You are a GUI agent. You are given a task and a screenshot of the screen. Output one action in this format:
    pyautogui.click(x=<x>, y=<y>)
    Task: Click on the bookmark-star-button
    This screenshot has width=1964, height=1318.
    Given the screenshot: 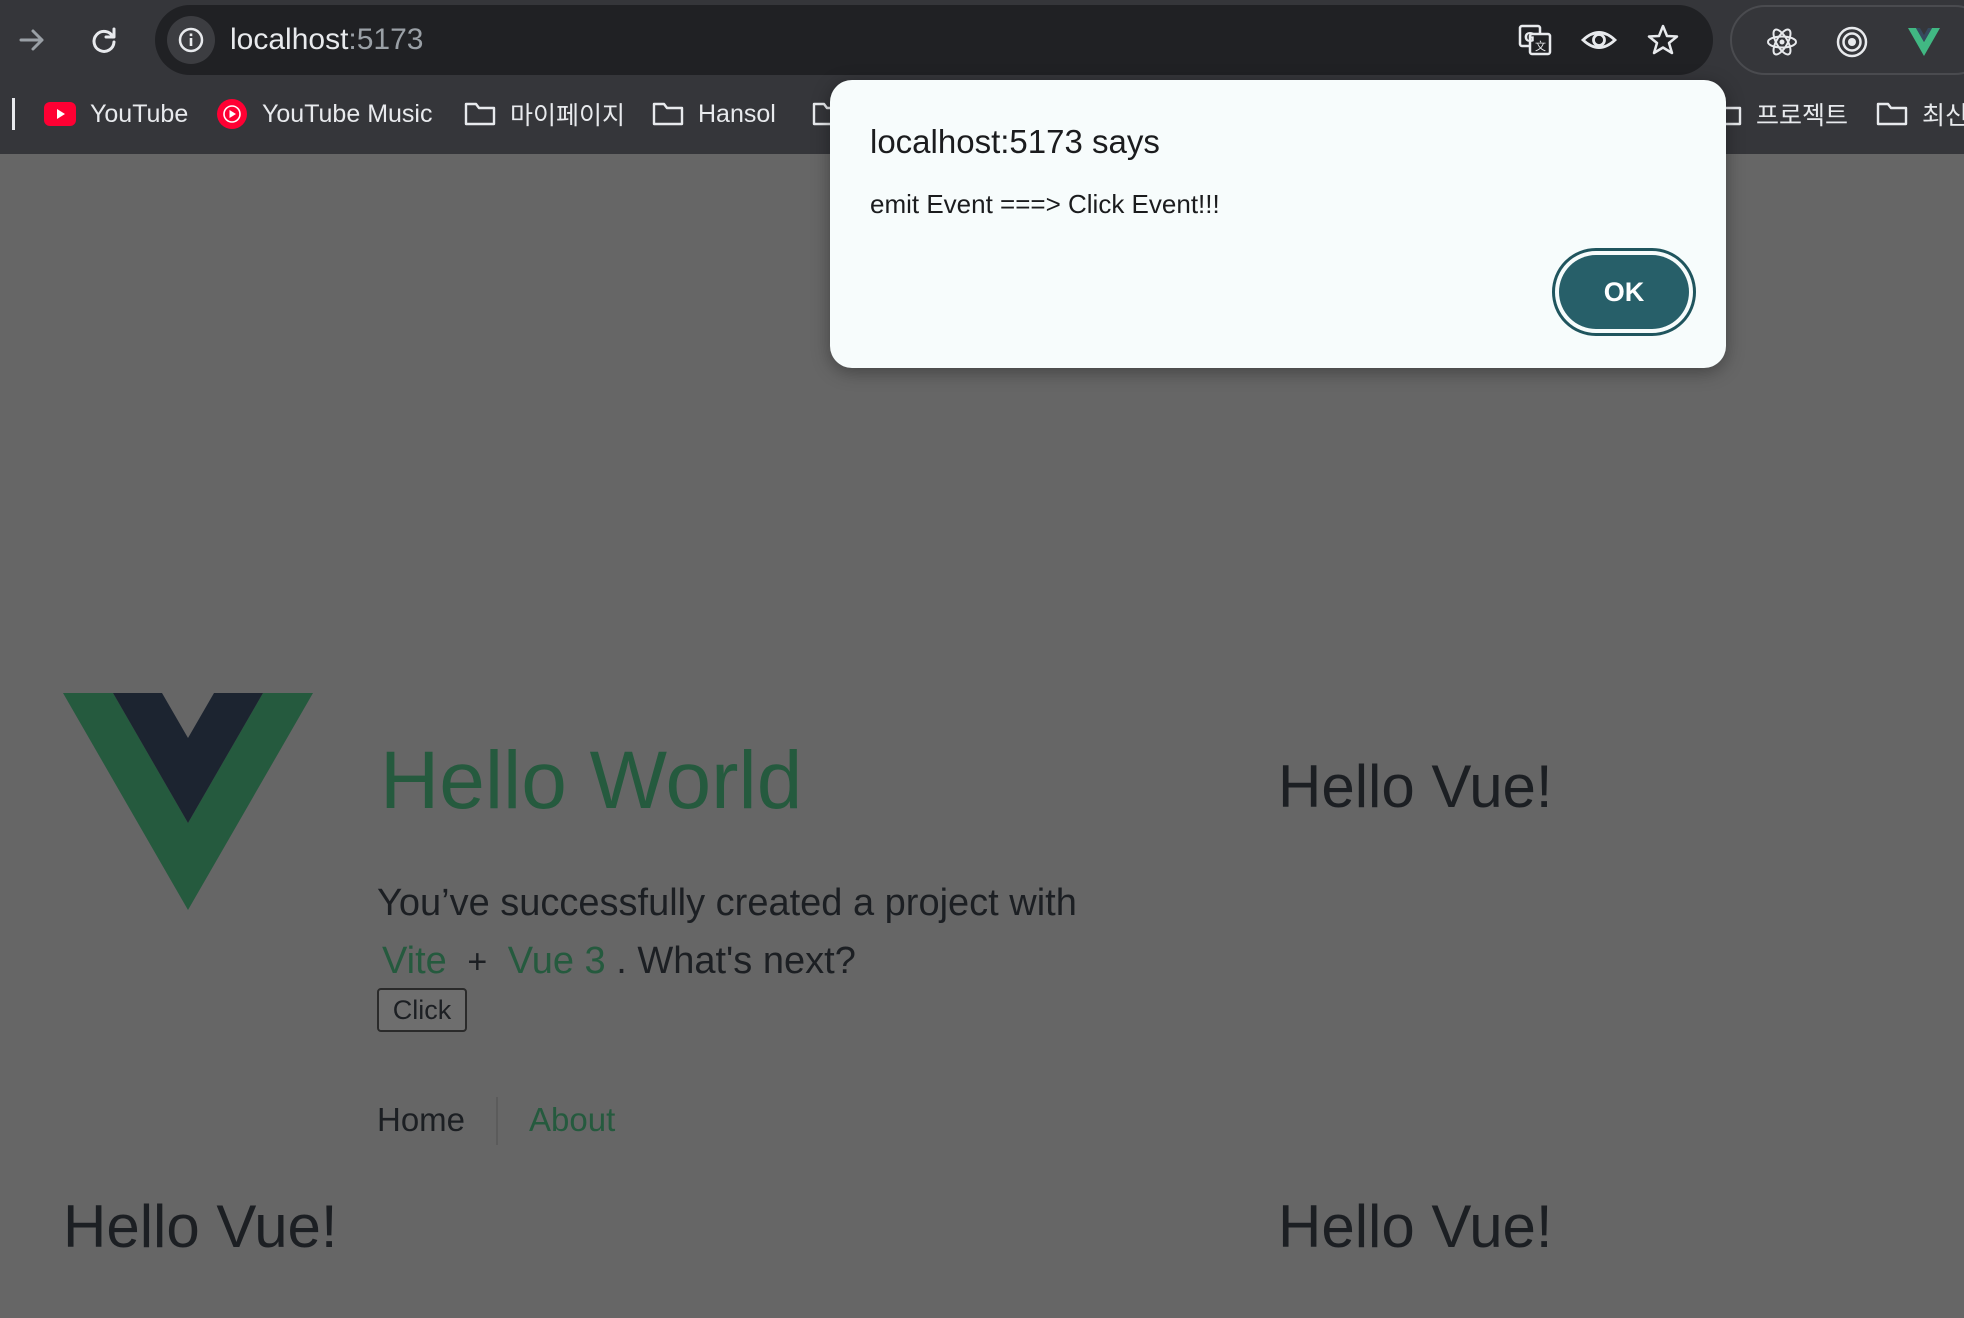 What is the action you would take?
    pyautogui.click(x=1663, y=40)
    